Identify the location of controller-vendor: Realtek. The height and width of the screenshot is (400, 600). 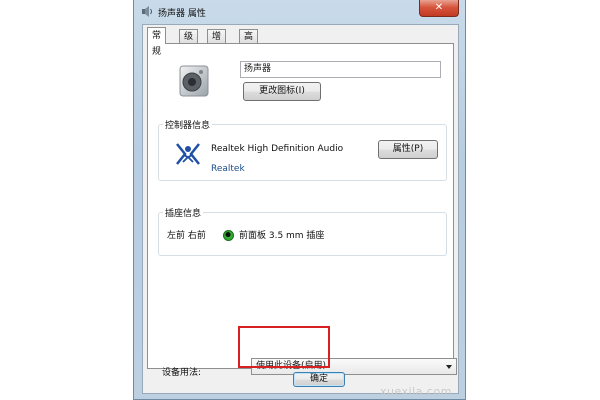
(228, 169).